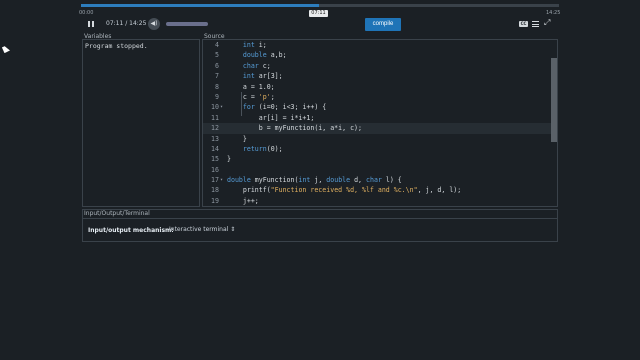 This screenshot has width=640, height=360. Describe the element at coordinates (262, 76) in the screenshot. I see `code-text: int ar[3];` at that location.